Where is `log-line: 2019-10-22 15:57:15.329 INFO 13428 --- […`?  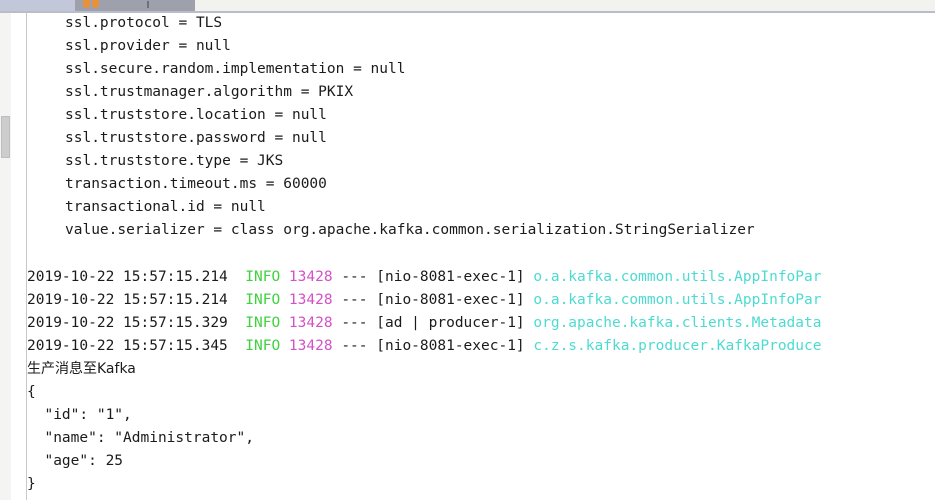
log-line: 2019-10-22 15:57:15.329 INFO 13428 --- [… is located at coordinates (424, 323).